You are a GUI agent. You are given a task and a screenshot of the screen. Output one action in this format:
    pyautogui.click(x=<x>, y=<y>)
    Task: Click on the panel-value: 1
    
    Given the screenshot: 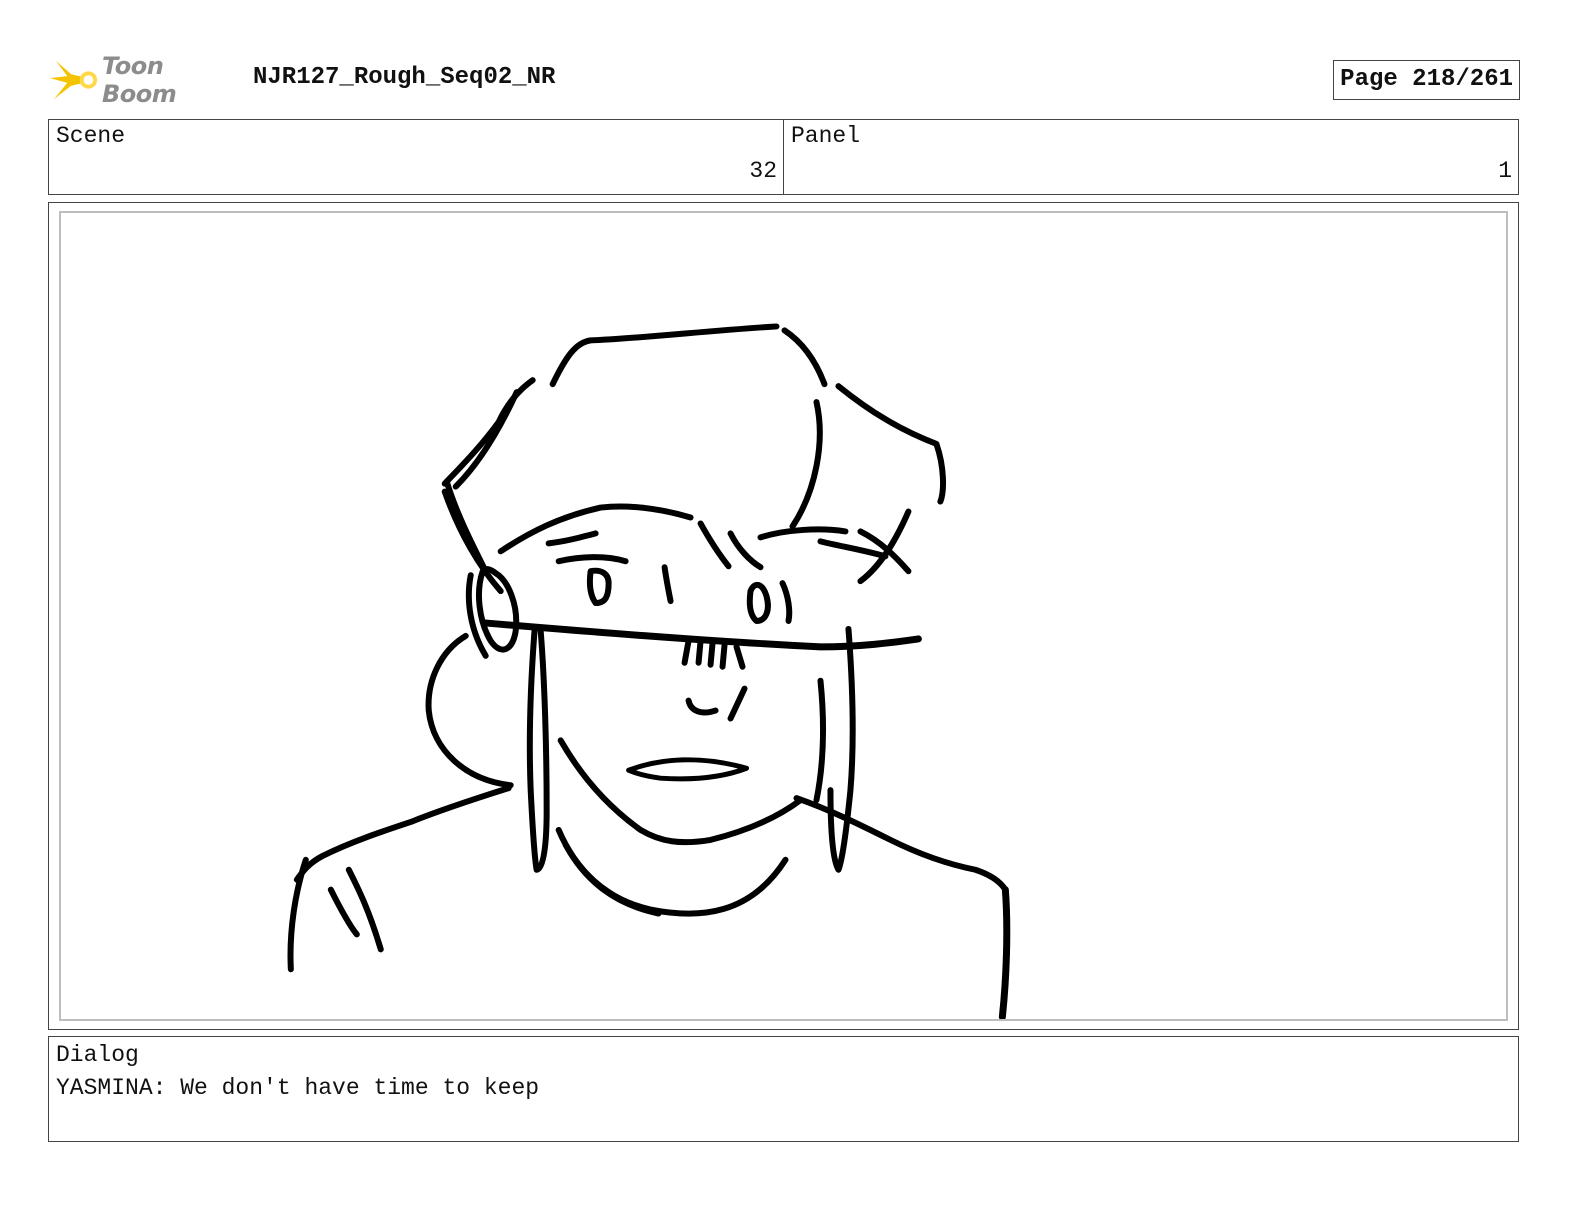 What is the action you would take?
    pyautogui.click(x=1505, y=171)
    